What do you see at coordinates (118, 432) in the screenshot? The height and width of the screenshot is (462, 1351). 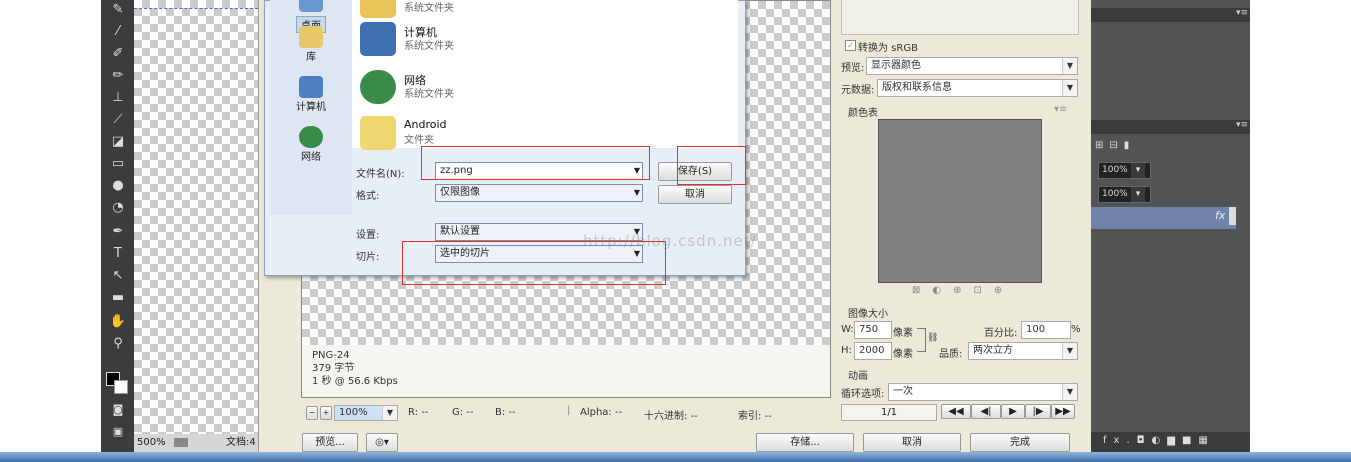 I see `screen-mode-icon: ▣` at bounding box center [118, 432].